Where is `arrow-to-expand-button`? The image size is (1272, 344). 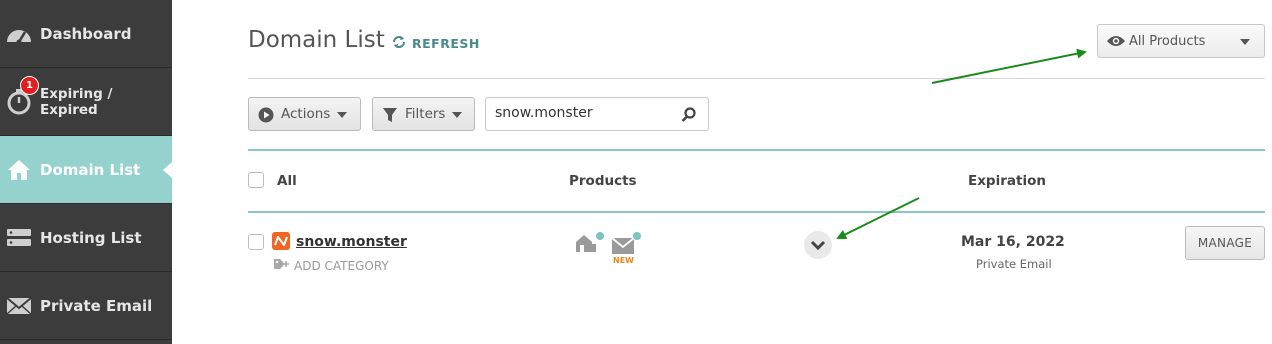
arrow-to-expand-button is located at coordinates (878, 218).